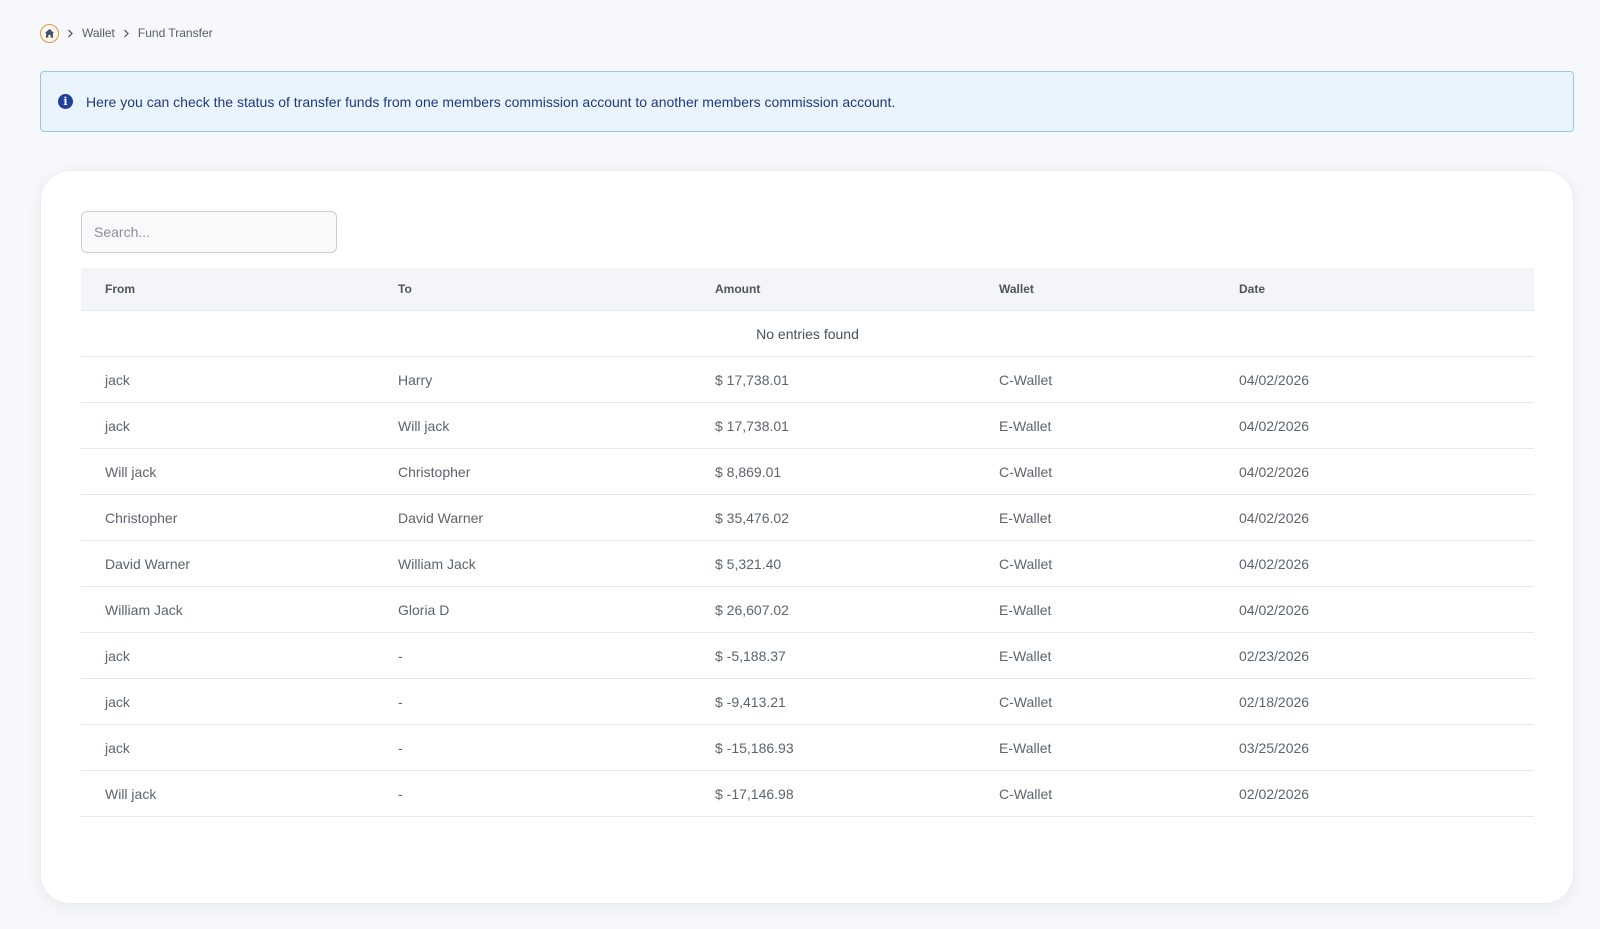  Describe the element at coordinates (1386, 289) in the screenshot. I see `column-header-date: Date` at that location.